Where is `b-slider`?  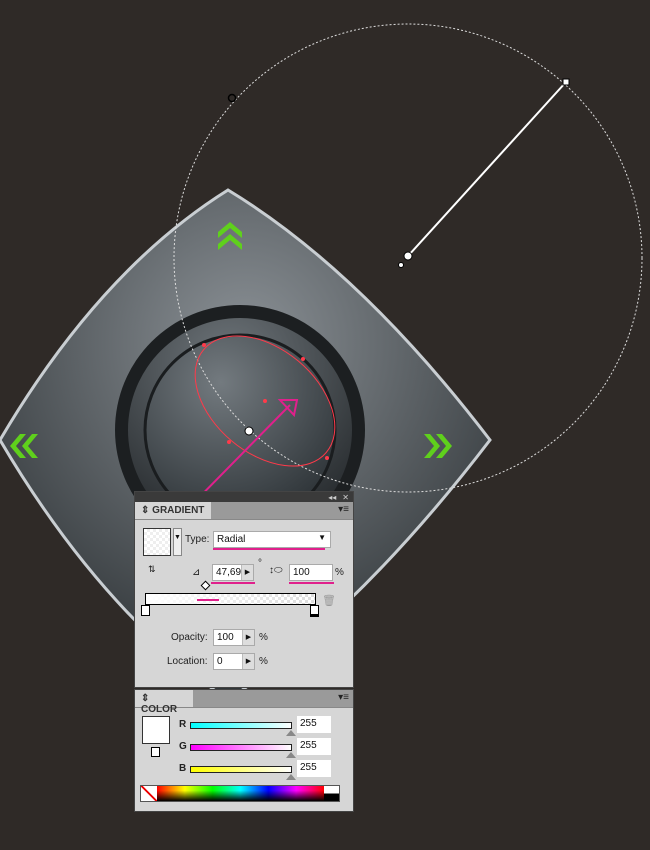
b-slider is located at coordinates (241, 769).